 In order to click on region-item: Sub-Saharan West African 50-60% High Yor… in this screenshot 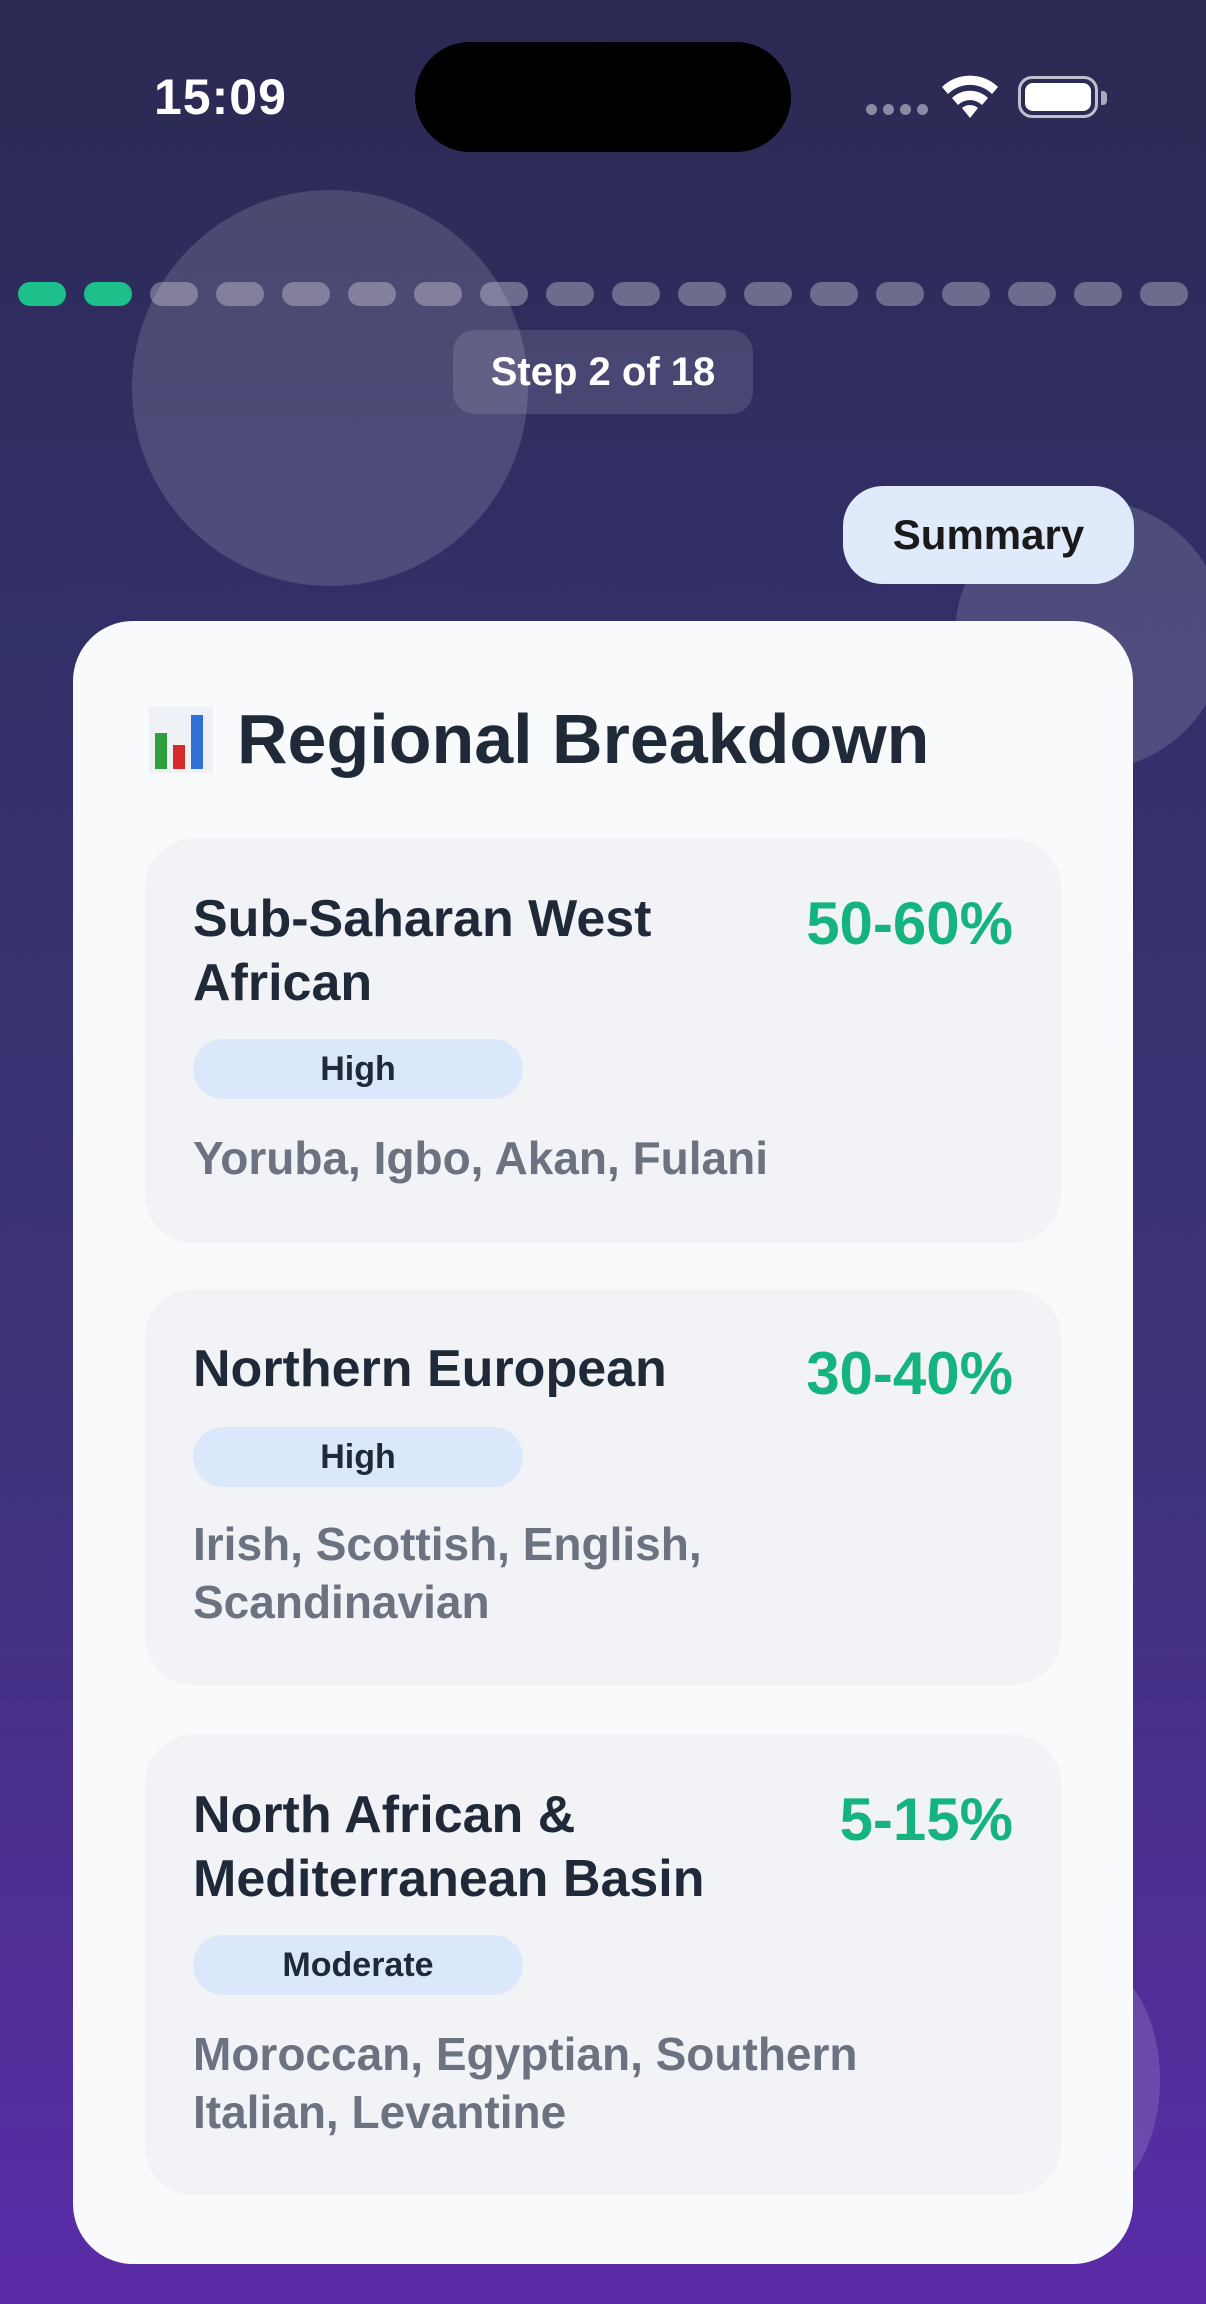, I will do `click(603, 1041)`.